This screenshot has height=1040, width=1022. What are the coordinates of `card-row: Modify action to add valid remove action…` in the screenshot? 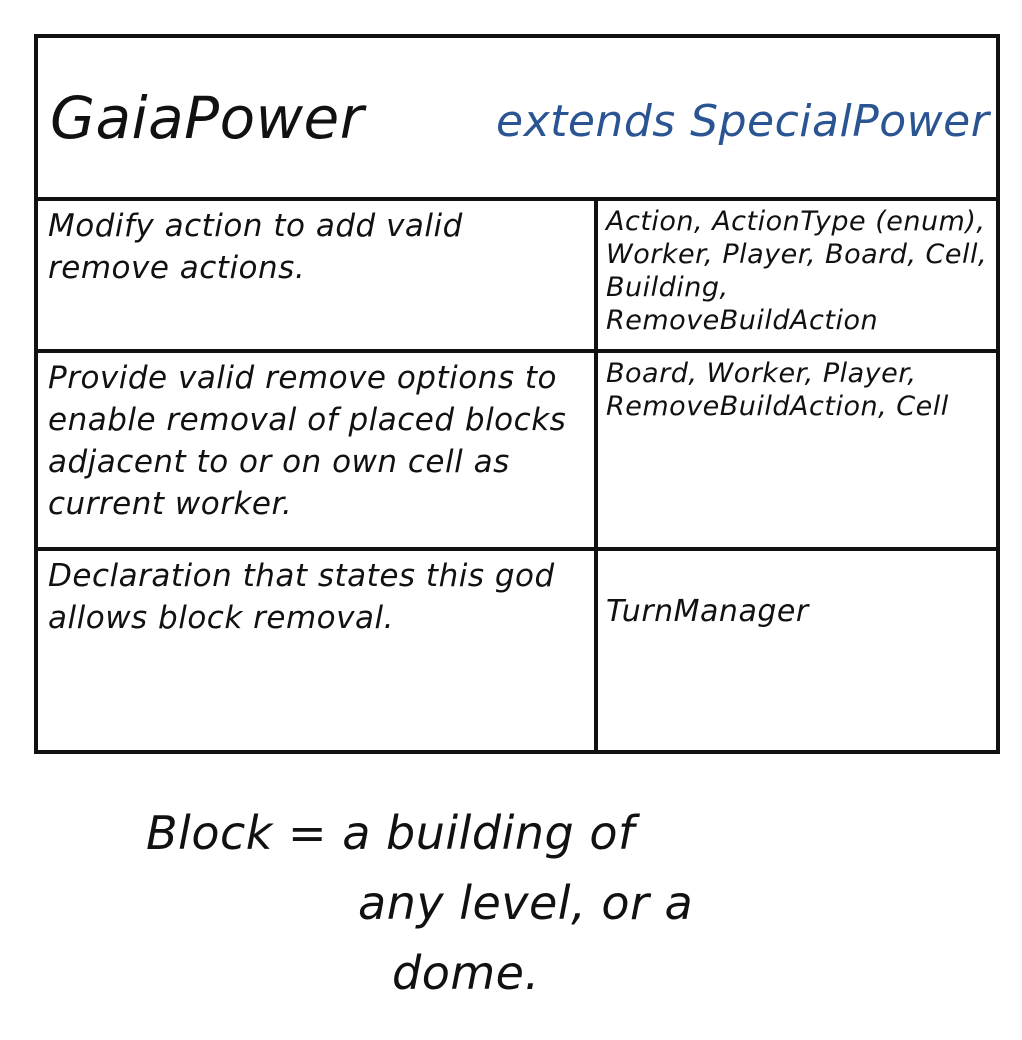 It's located at (517, 277).